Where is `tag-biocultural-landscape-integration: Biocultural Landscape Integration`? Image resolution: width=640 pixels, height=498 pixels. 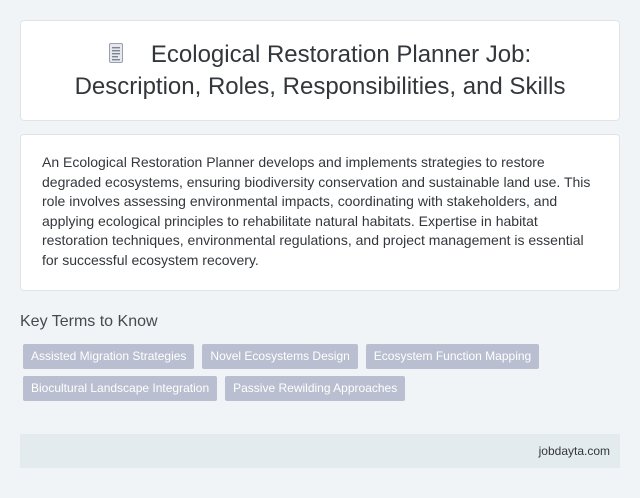 tag-biocultural-landscape-integration: Biocultural Landscape Integration is located at coordinates (120, 388).